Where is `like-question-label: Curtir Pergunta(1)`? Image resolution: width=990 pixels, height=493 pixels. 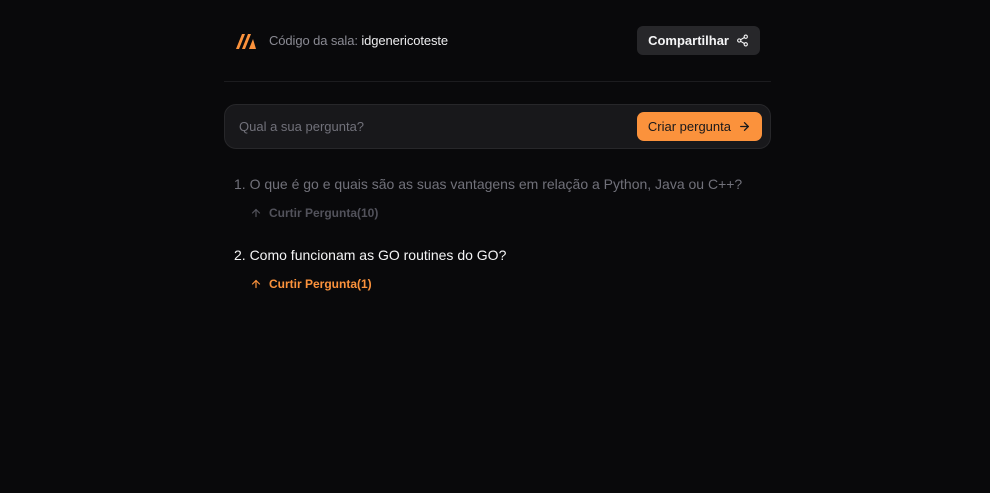
like-question-label: Curtir Pergunta(1) is located at coordinates (320, 284).